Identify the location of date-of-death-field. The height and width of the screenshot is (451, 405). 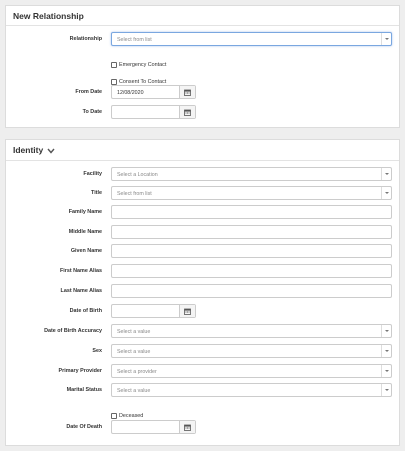
(153, 427).